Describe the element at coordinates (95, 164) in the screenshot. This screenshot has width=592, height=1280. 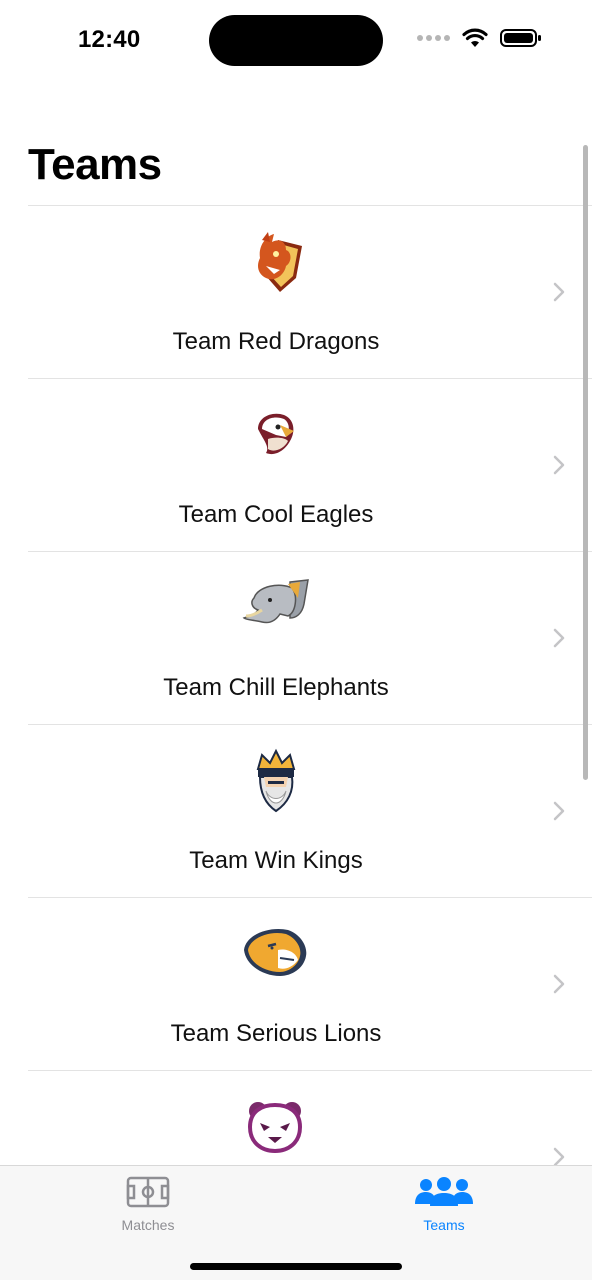
I see `page-title: Teams` at that location.